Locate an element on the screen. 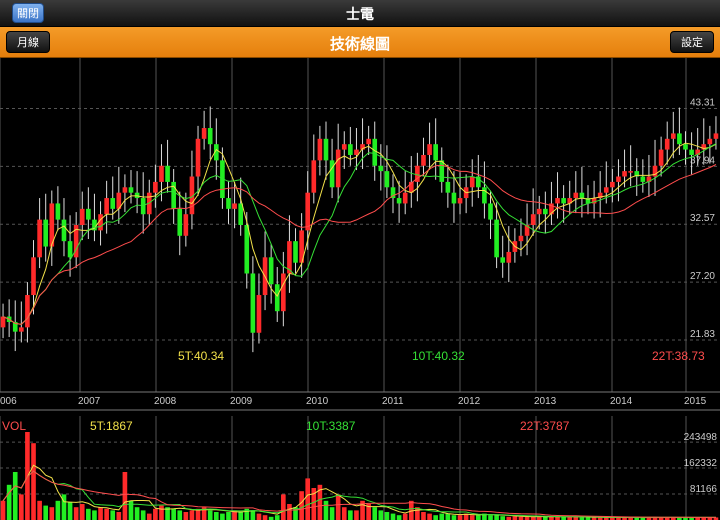 Image resolution: width=720 pixels, height=520 pixels. volume-tick-label: 243498 is located at coordinates (701, 437).